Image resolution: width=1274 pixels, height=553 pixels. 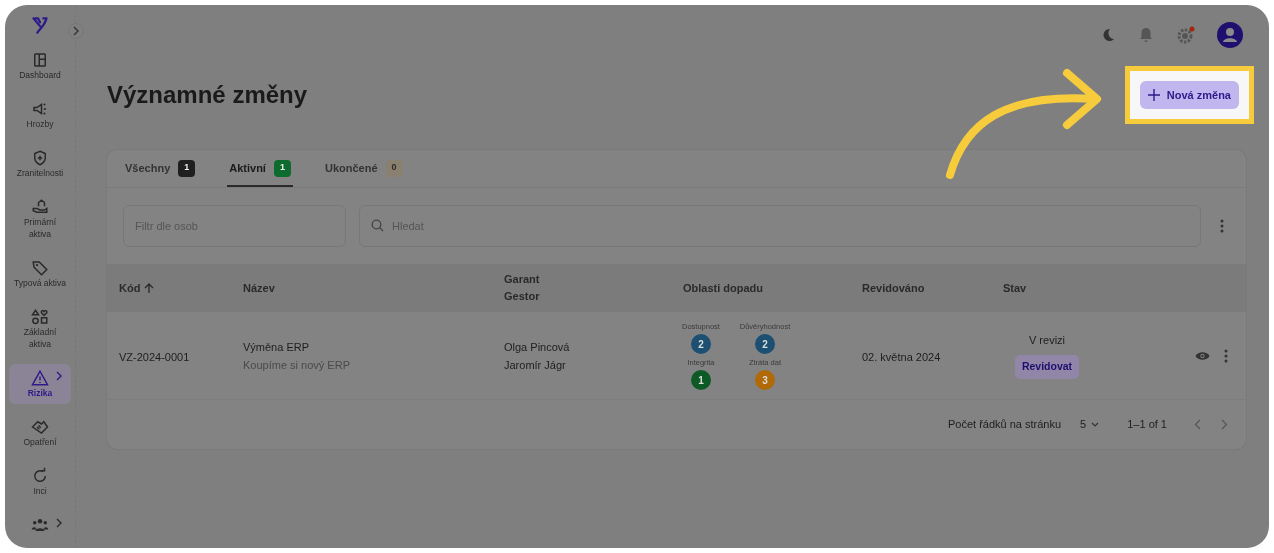 I want to click on sidebar-toggle-button, so click(x=76, y=31).